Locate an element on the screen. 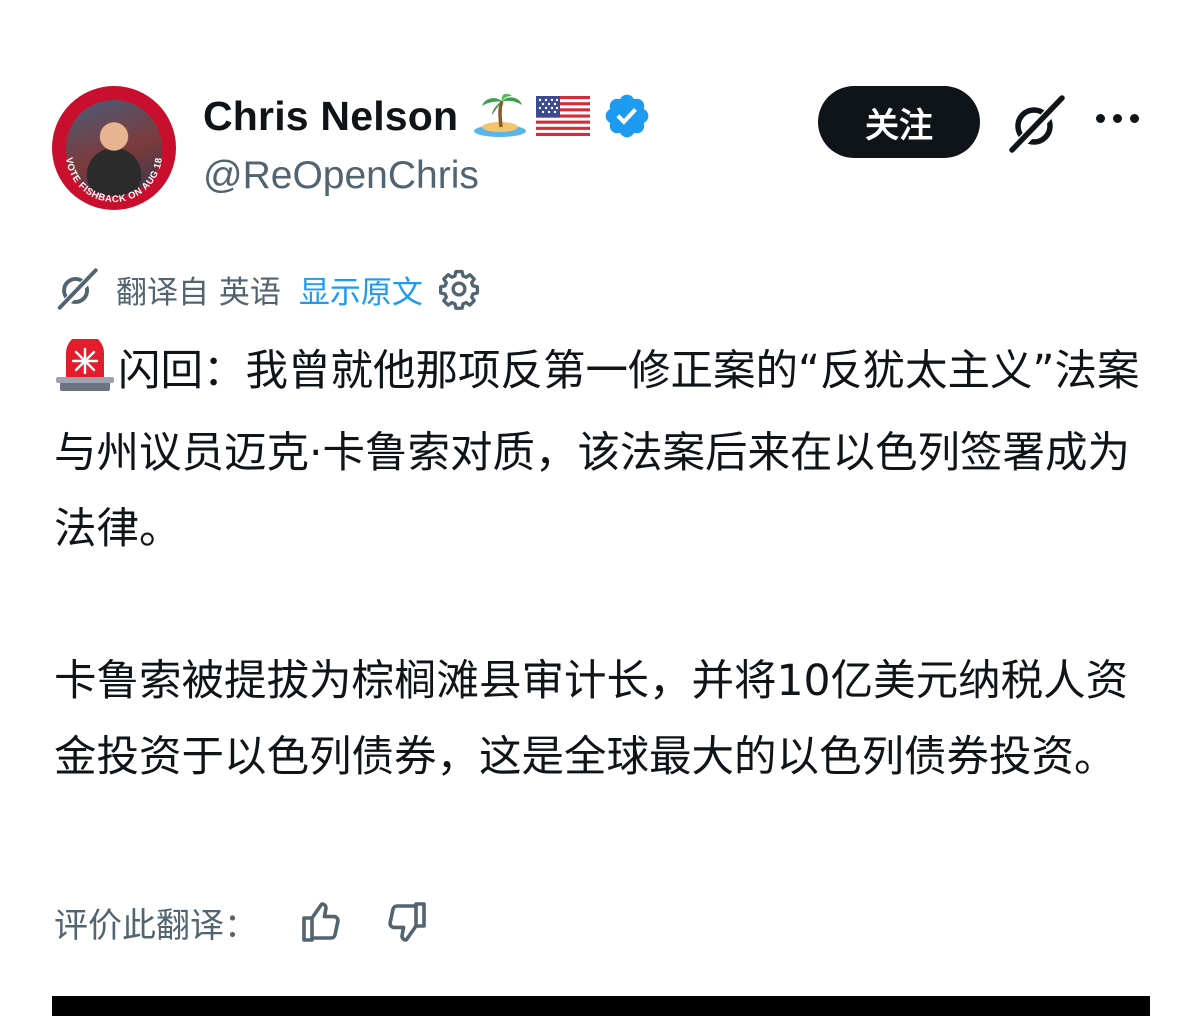 This screenshot has width=1200, height=1016. follow-button: 关注 is located at coordinates (899, 122).